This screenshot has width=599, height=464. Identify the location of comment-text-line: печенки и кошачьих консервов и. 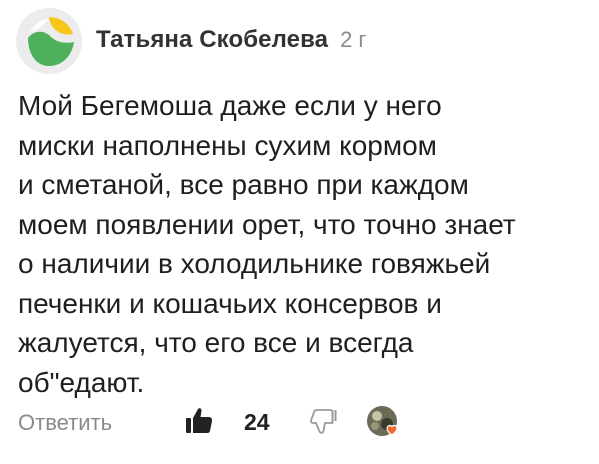
(230, 303).